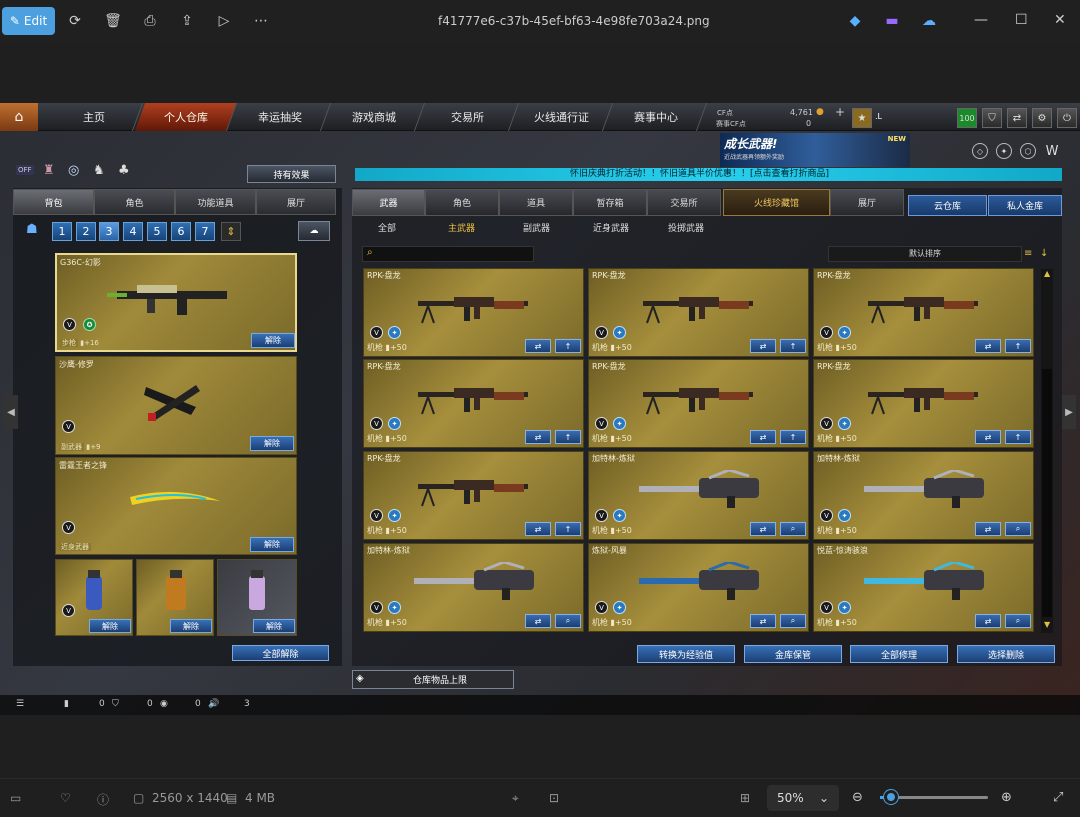 This screenshot has width=1080, height=817. Describe the element at coordinates (899, 654) in the screenshot. I see `repair-all-button: 全部修理` at that location.